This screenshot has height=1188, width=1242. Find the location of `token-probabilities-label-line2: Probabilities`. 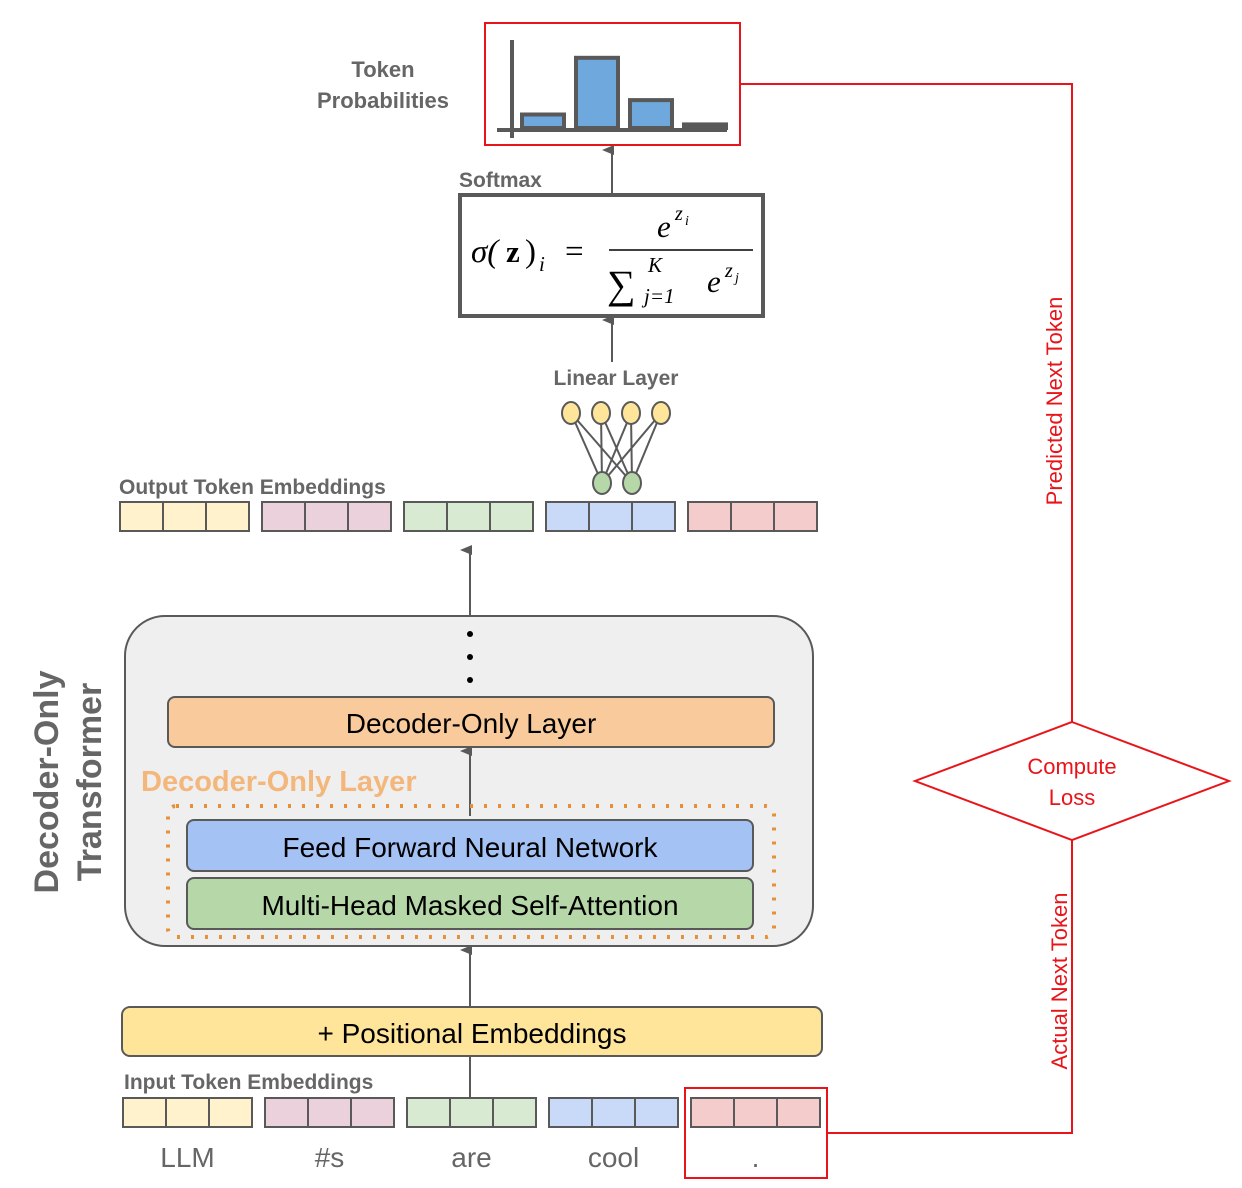

token-probabilities-label-line2: Probabilities is located at coordinates (383, 100).